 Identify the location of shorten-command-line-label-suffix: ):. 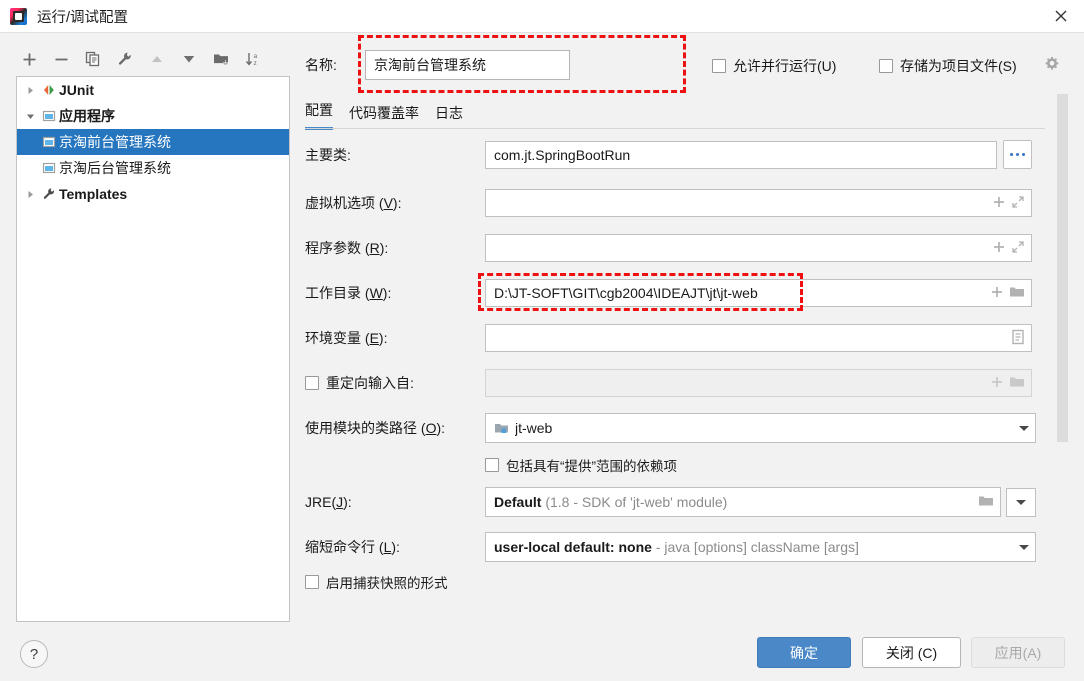
(395, 547).